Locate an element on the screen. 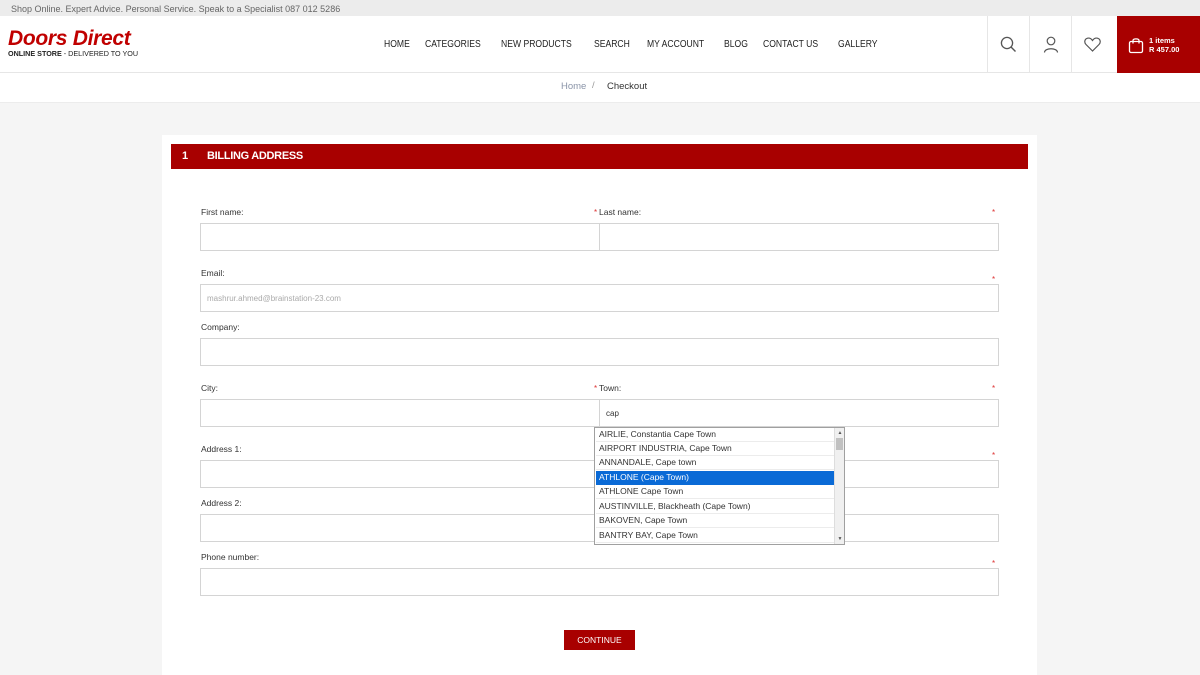  user-icon is located at coordinates (1050, 44).